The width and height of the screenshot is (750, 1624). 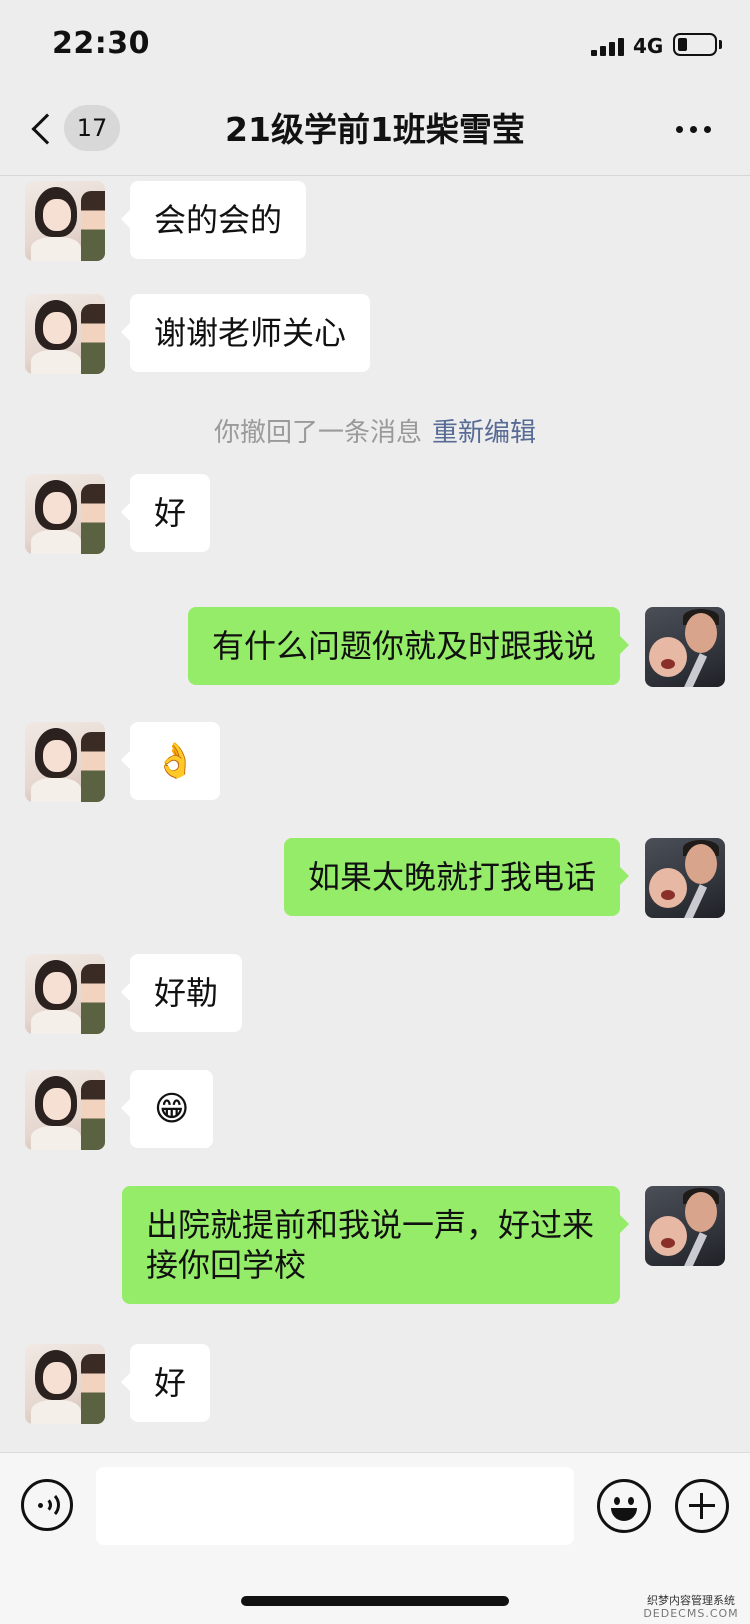 I want to click on incoming-message: 好勒, so click(x=181, y=993).